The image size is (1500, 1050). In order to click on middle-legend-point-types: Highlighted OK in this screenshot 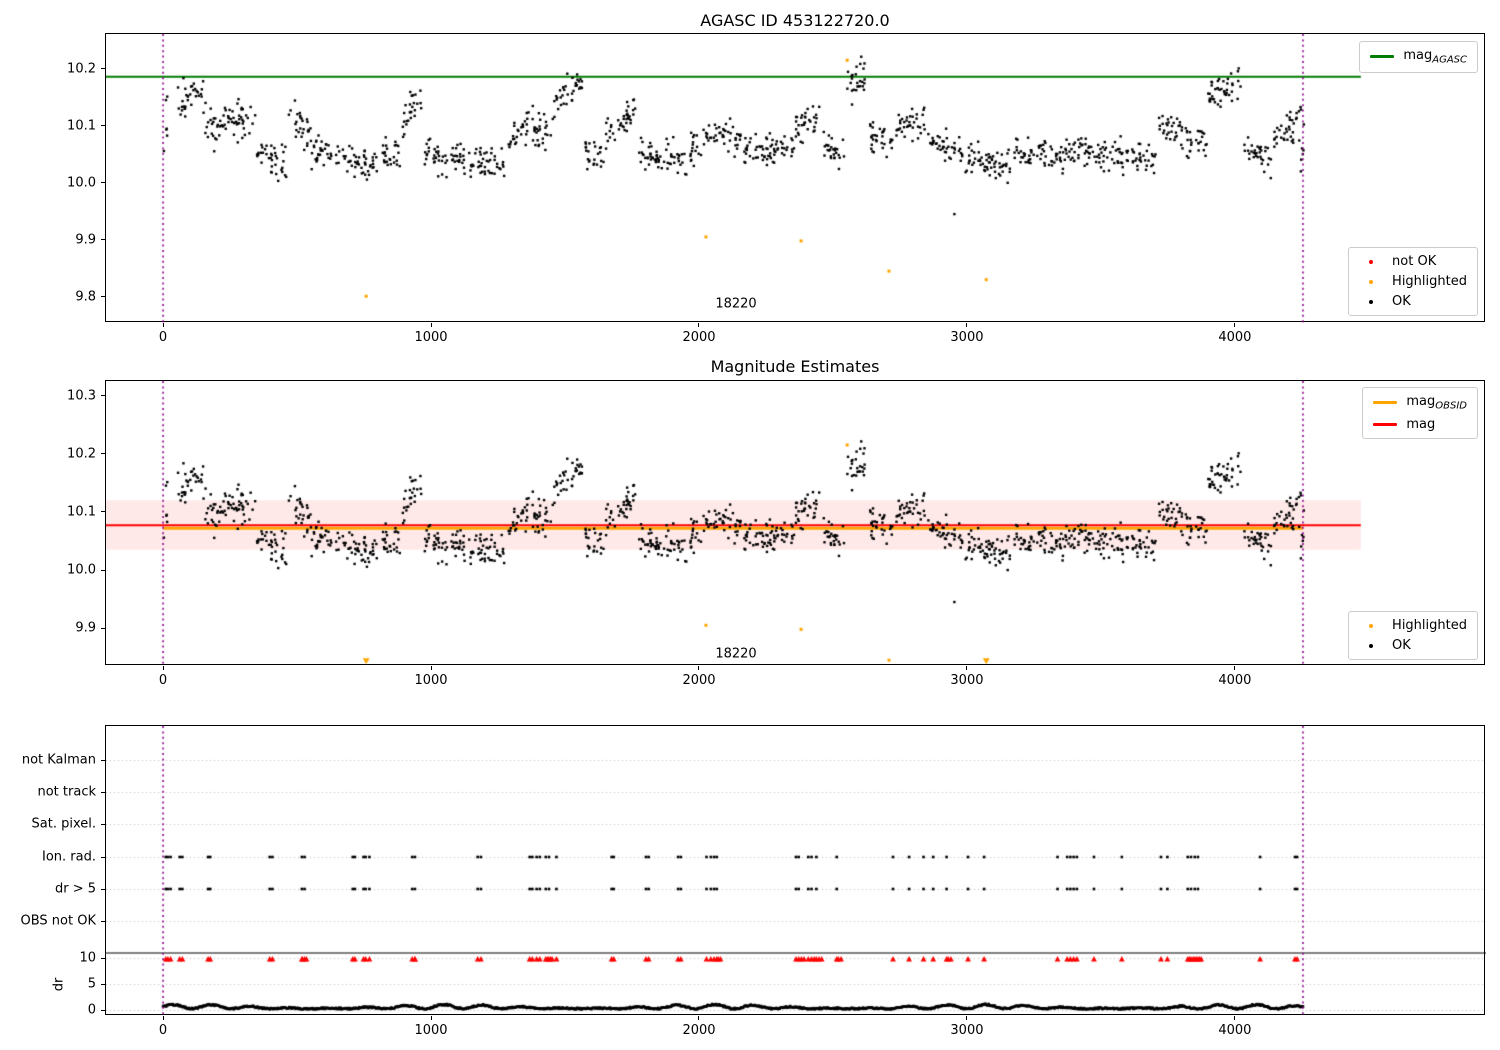, I will do `click(1413, 635)`.